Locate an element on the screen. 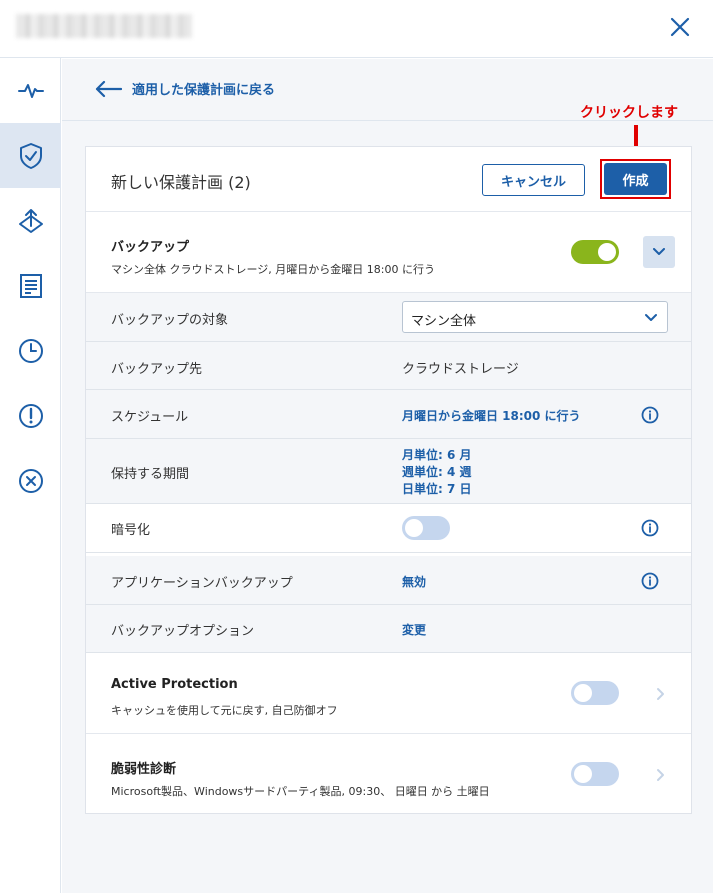 The image size is (713, 893). retention-daily: 日単位: 7 日 is located at coordinates (437, 489).